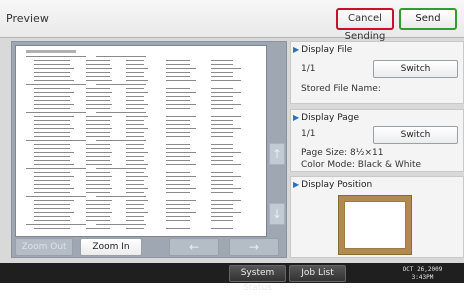  I want to click on display-position-thumbnail, so click(375, 225).